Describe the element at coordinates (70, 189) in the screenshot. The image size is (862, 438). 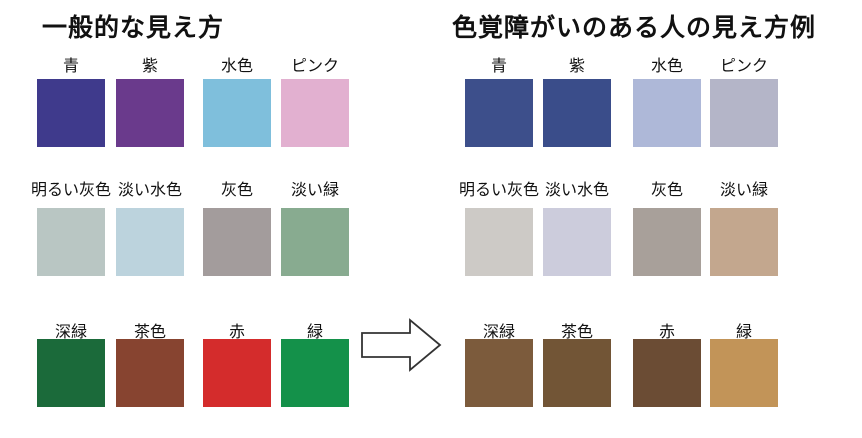
I see `left-swatch-label: 明るい灰色` at that location.